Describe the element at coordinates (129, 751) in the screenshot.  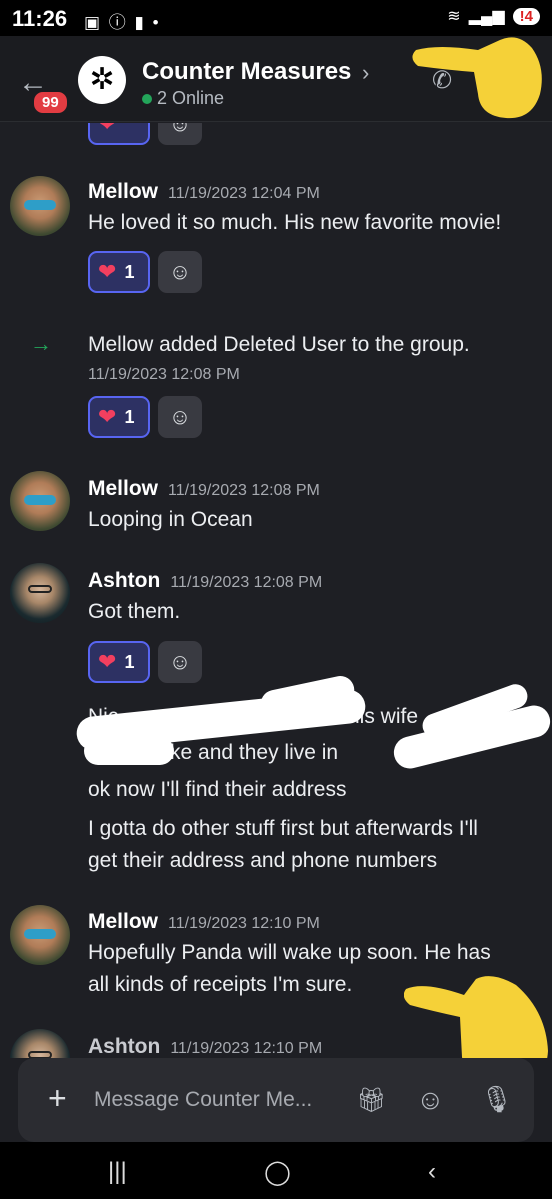
I see `redaction-scribble` at that location.